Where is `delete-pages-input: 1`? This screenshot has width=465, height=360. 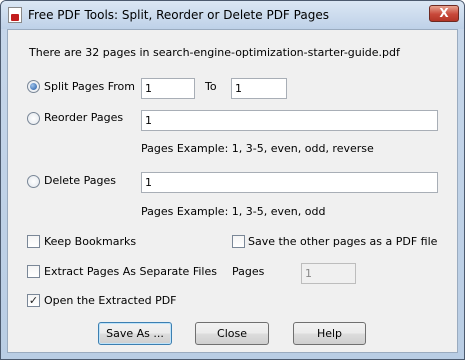 delete-pages-input: 1 is located at coordinates (289, 182).